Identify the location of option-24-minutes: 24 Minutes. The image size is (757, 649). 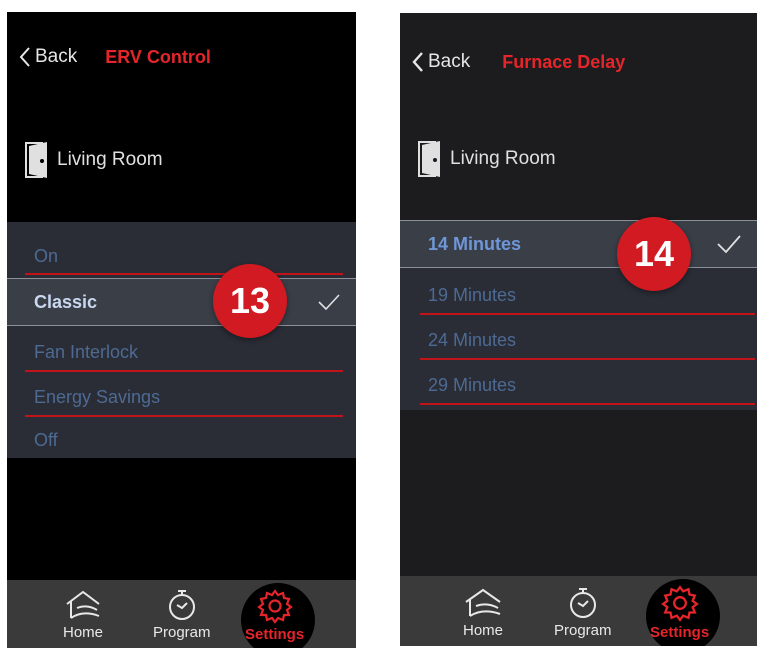
(578, 340).